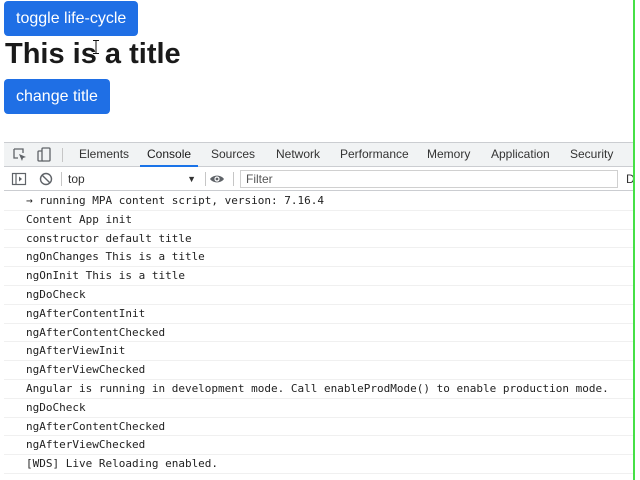  What do you see at coordinates (62, 155) in the screenshot?
I see `tab-separator` at bounding box center [62, 155].